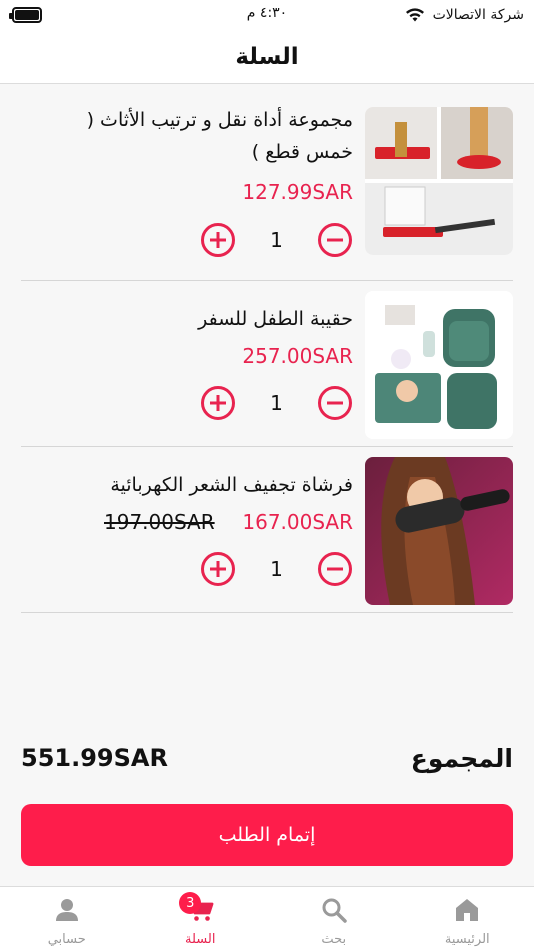 This screenshot has width=534, height=950. I want to click on item-price: 257.00SAR, so click(297, 356).